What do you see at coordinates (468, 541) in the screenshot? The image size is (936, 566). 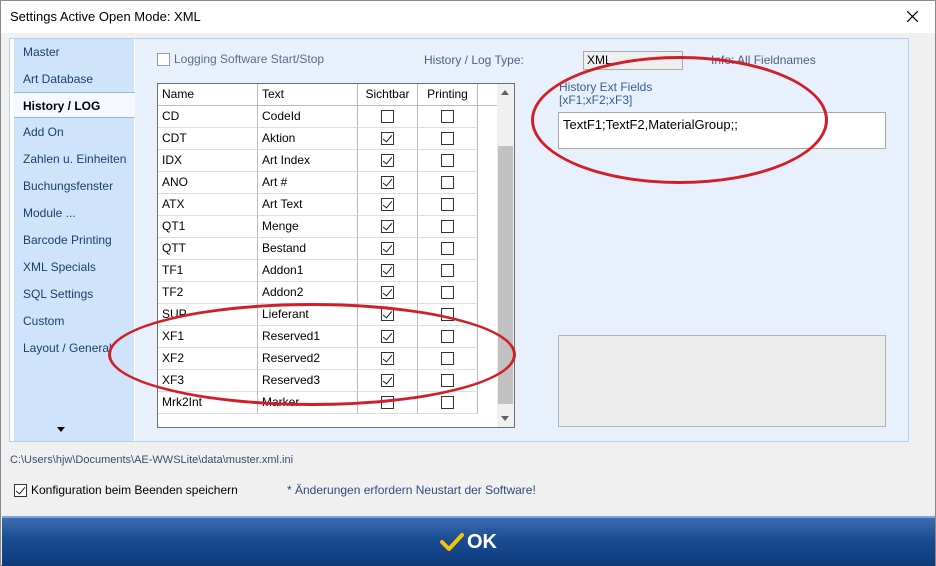 I see `ok-button: OK` at bounding box center [468, 541].